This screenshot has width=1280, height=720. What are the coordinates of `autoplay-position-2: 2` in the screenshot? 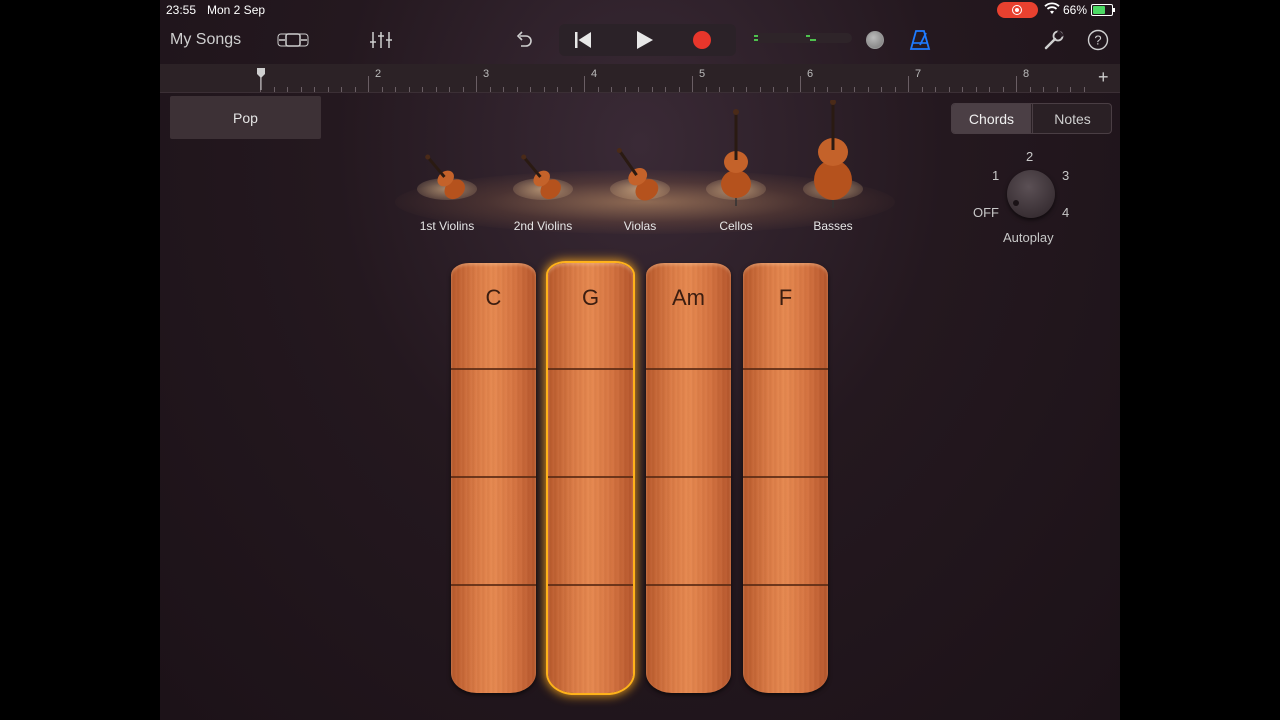 It's located at (1029, 156).